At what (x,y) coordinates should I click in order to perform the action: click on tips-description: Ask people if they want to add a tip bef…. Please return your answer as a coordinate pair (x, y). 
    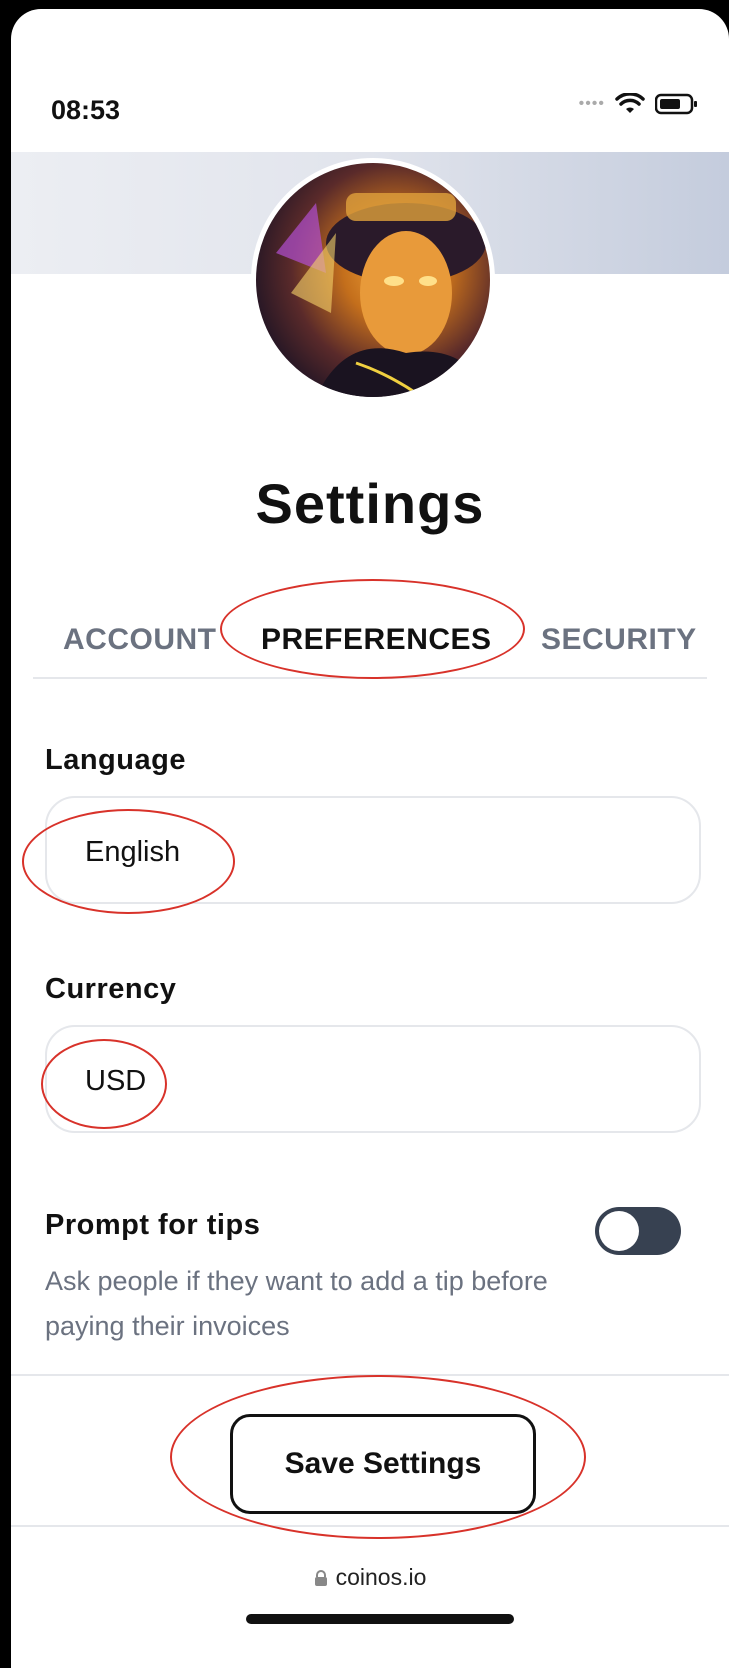
    Looking at the image, I should click on (296, 1303).